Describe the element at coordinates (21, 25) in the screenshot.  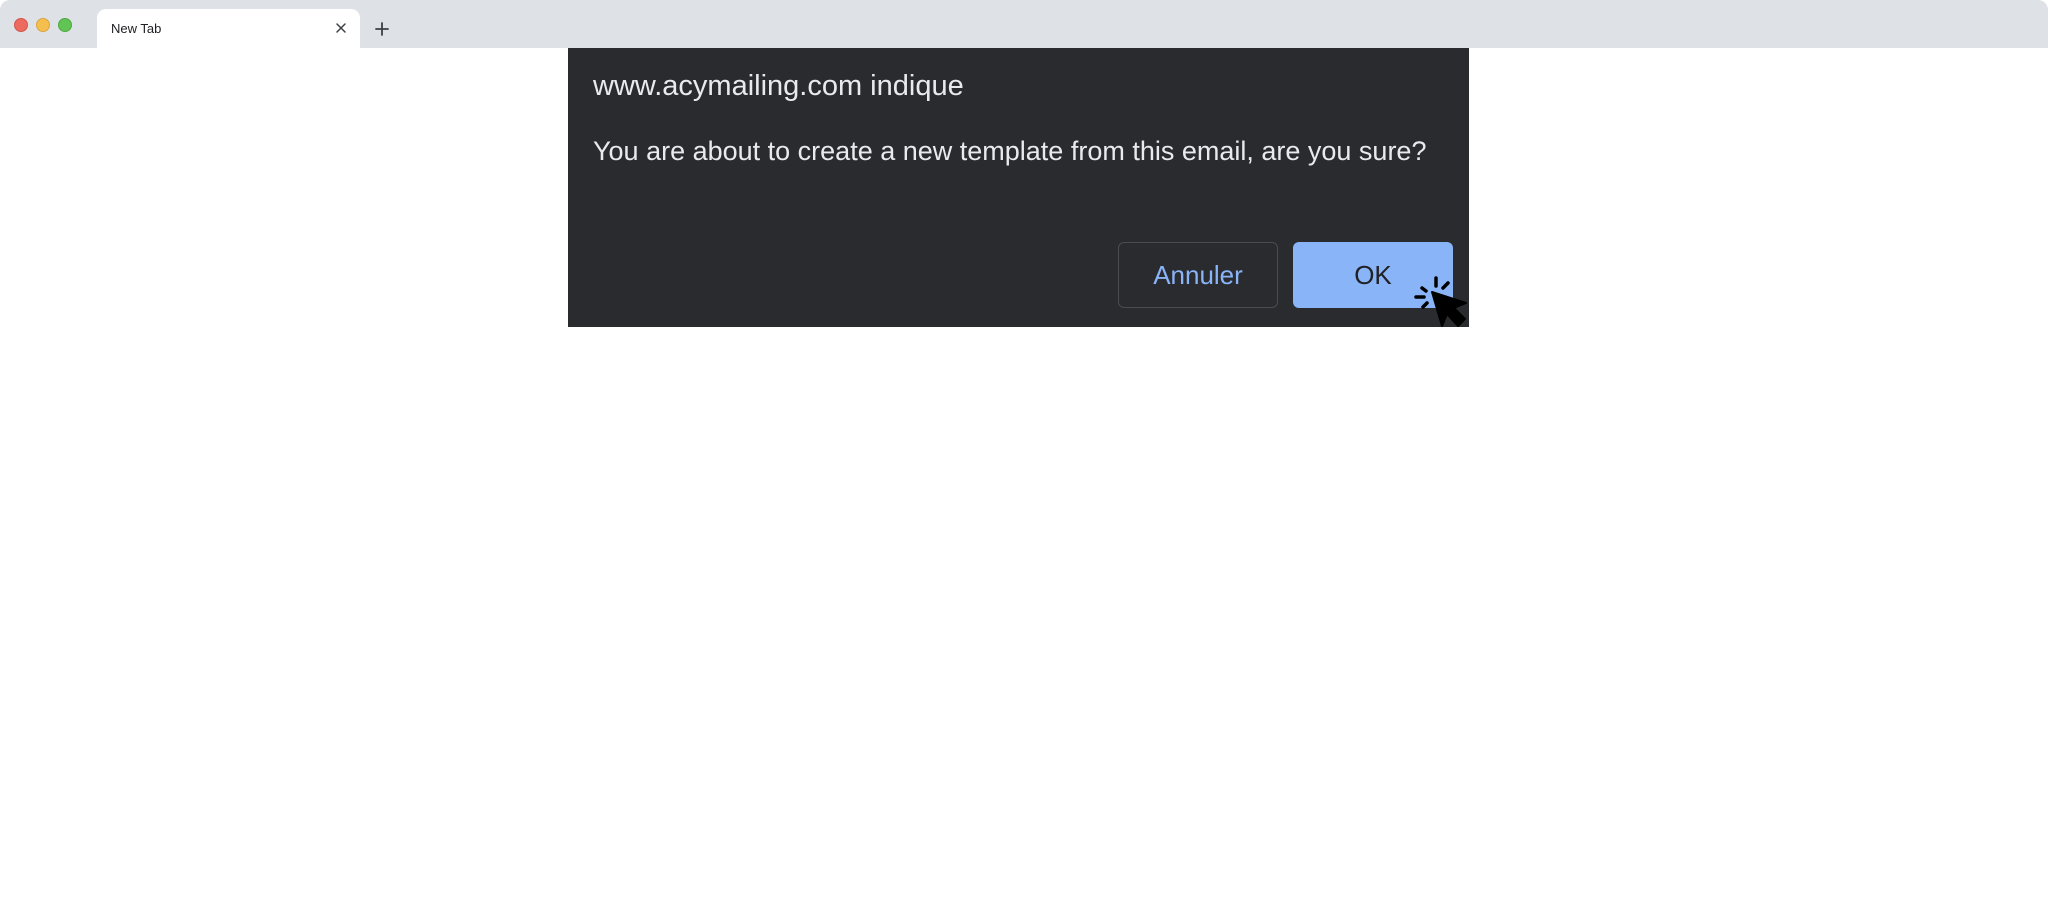
I see `window-close-button` at that location.